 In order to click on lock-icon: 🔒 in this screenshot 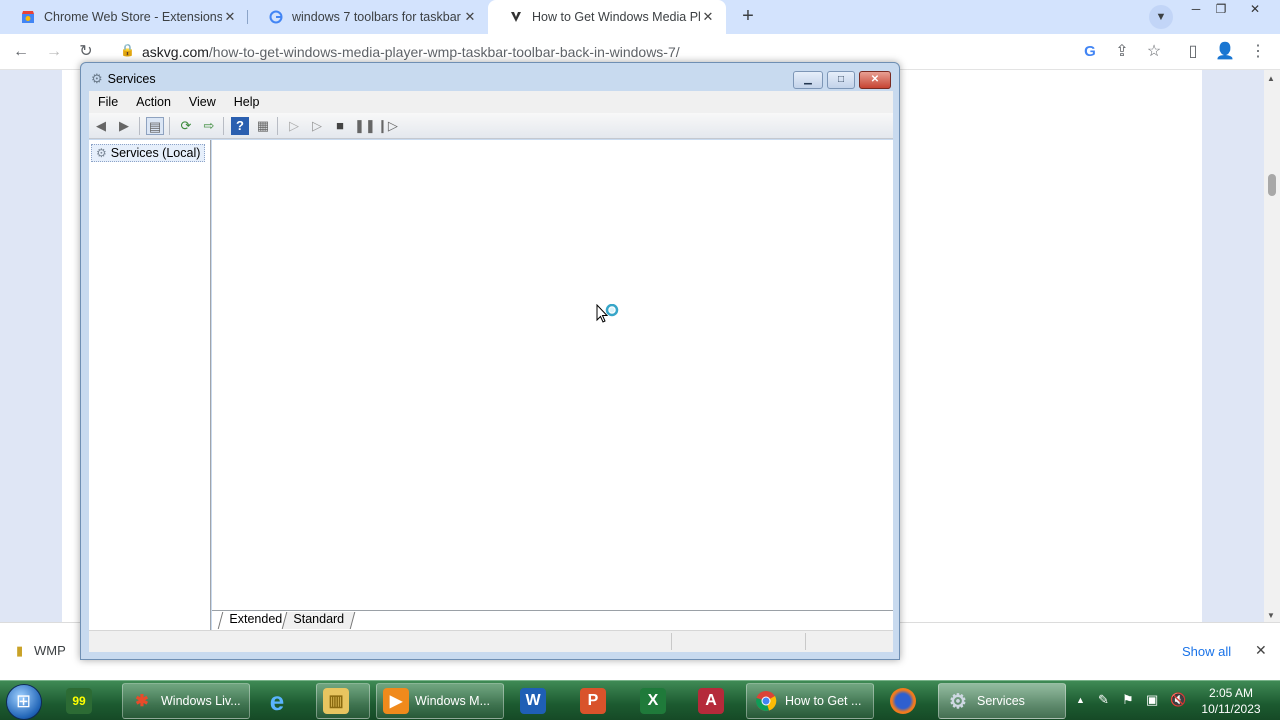, I will do `click(127, 50)`.